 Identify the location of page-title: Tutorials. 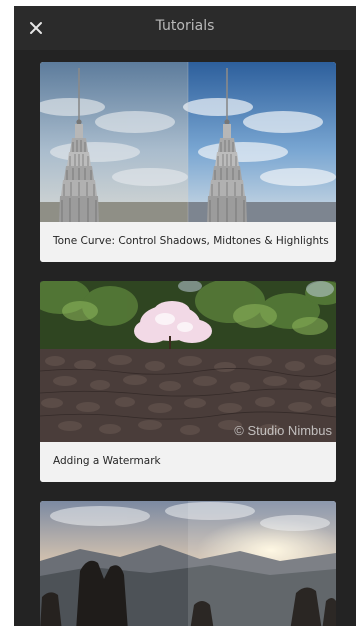
(185, 26).